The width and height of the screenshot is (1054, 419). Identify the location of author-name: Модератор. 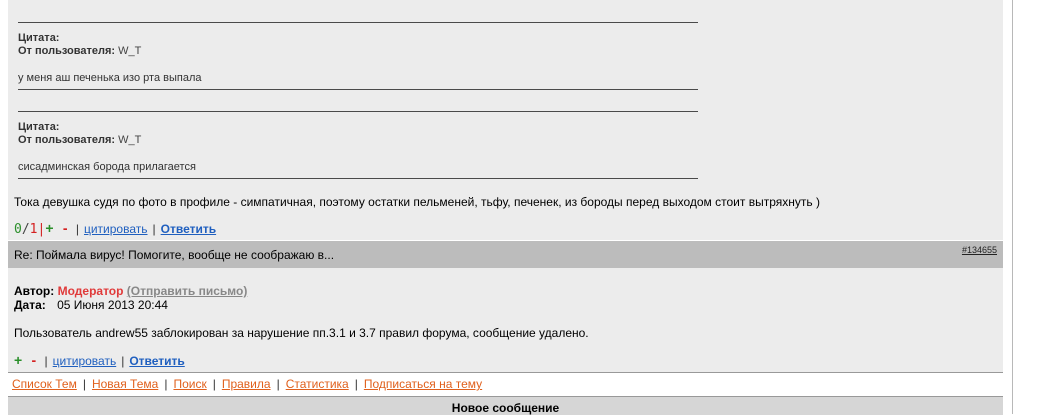
(91, 291).